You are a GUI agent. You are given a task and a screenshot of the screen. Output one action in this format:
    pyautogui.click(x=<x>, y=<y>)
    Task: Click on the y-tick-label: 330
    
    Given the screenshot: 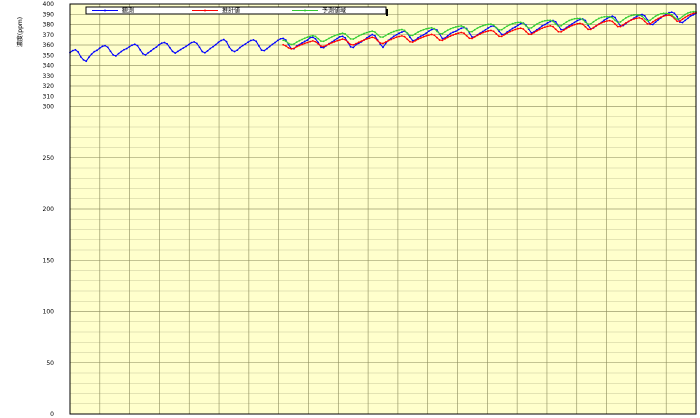 What is the action you would take?
    pyautogui.click(x=49, y=76)
    